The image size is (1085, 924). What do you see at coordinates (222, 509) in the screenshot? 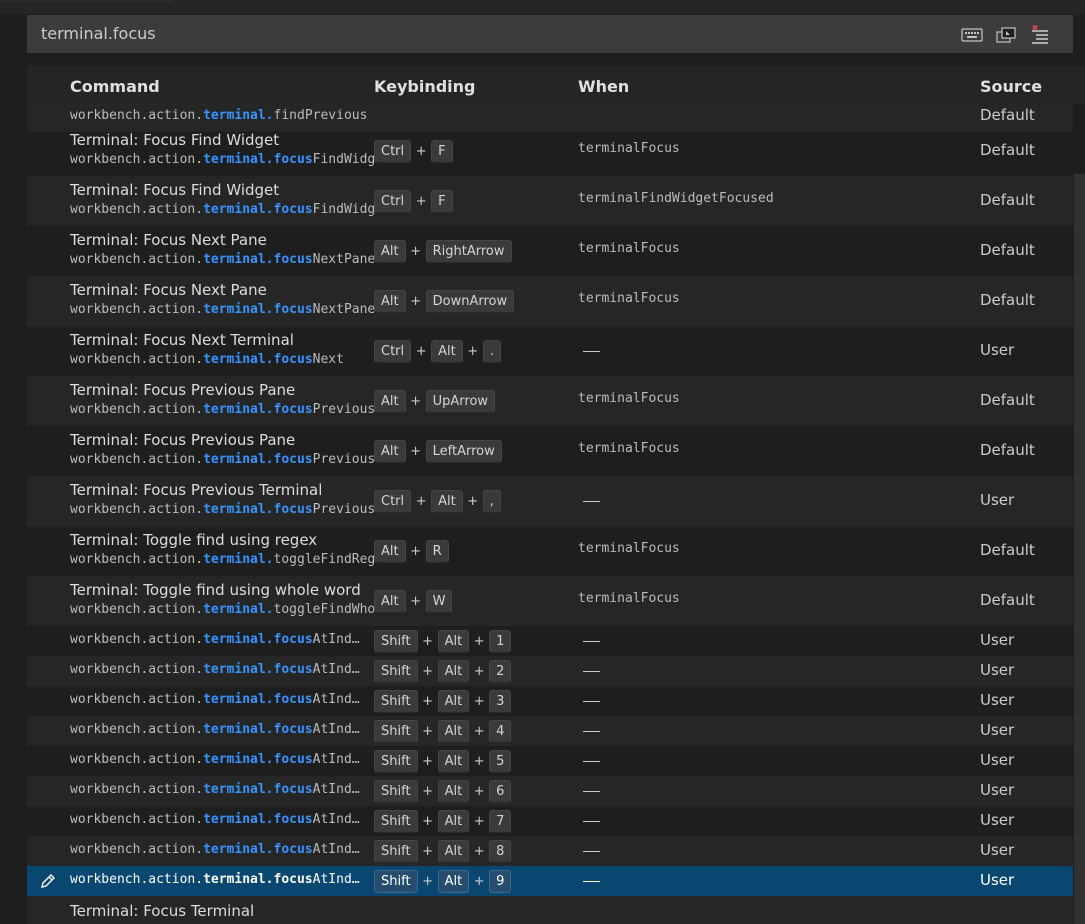
I see `command-id: workbench.action.terminal.focusPrevious` at bounding box center [222, 509].